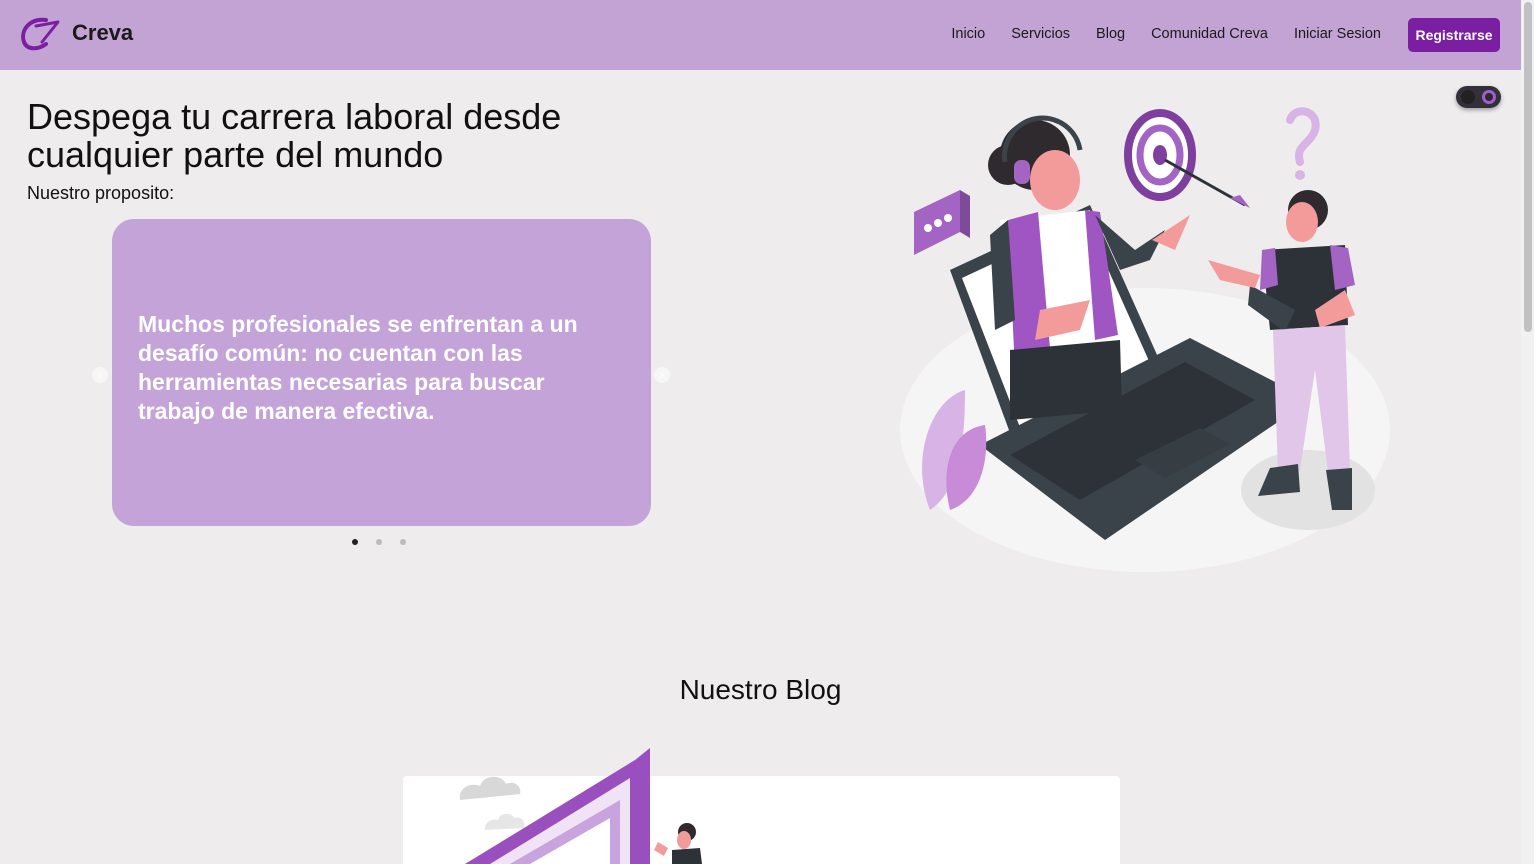 The width and height of the screenshot is (1534, 864). I want to click on blog-card-illustration, so click(580, 806).